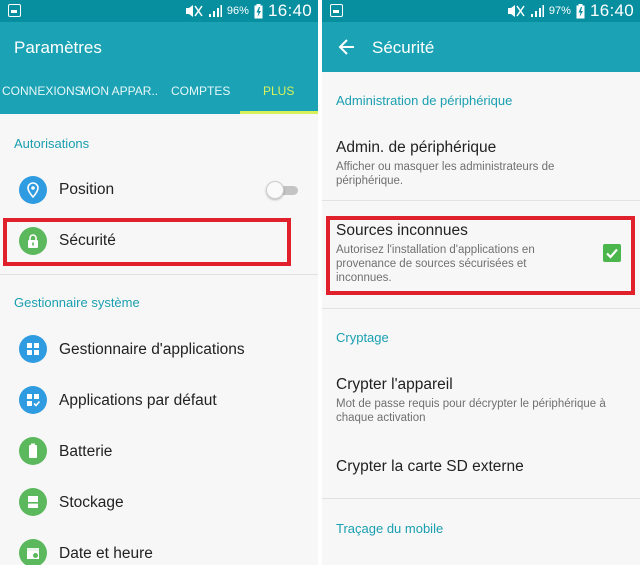 The height and width of the screenshot is (565, 640). What do you see at coordinates (86, 451) in the screenshot?
I see `list-item-label: Batterie` at bounding box center [86, 451].